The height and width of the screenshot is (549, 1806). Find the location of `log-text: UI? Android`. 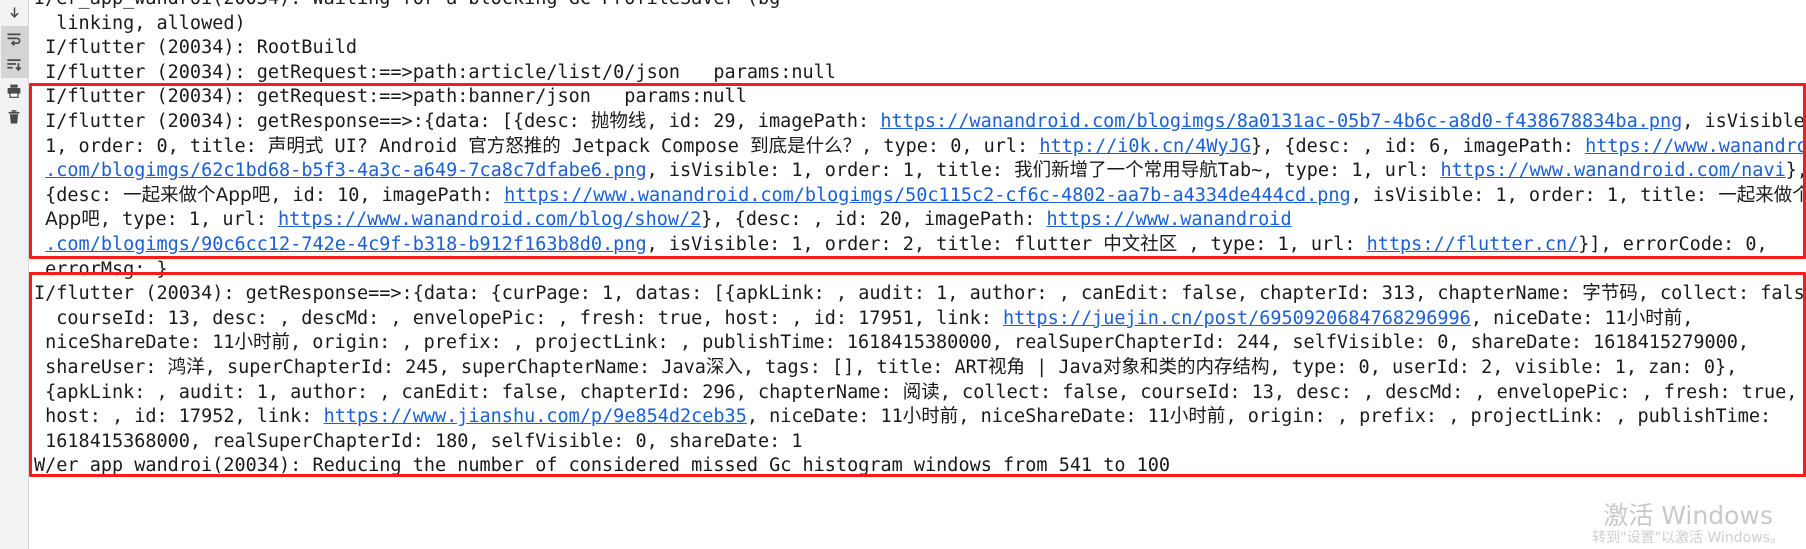

log-text: UI? Android is located at coordinates (396, 146).